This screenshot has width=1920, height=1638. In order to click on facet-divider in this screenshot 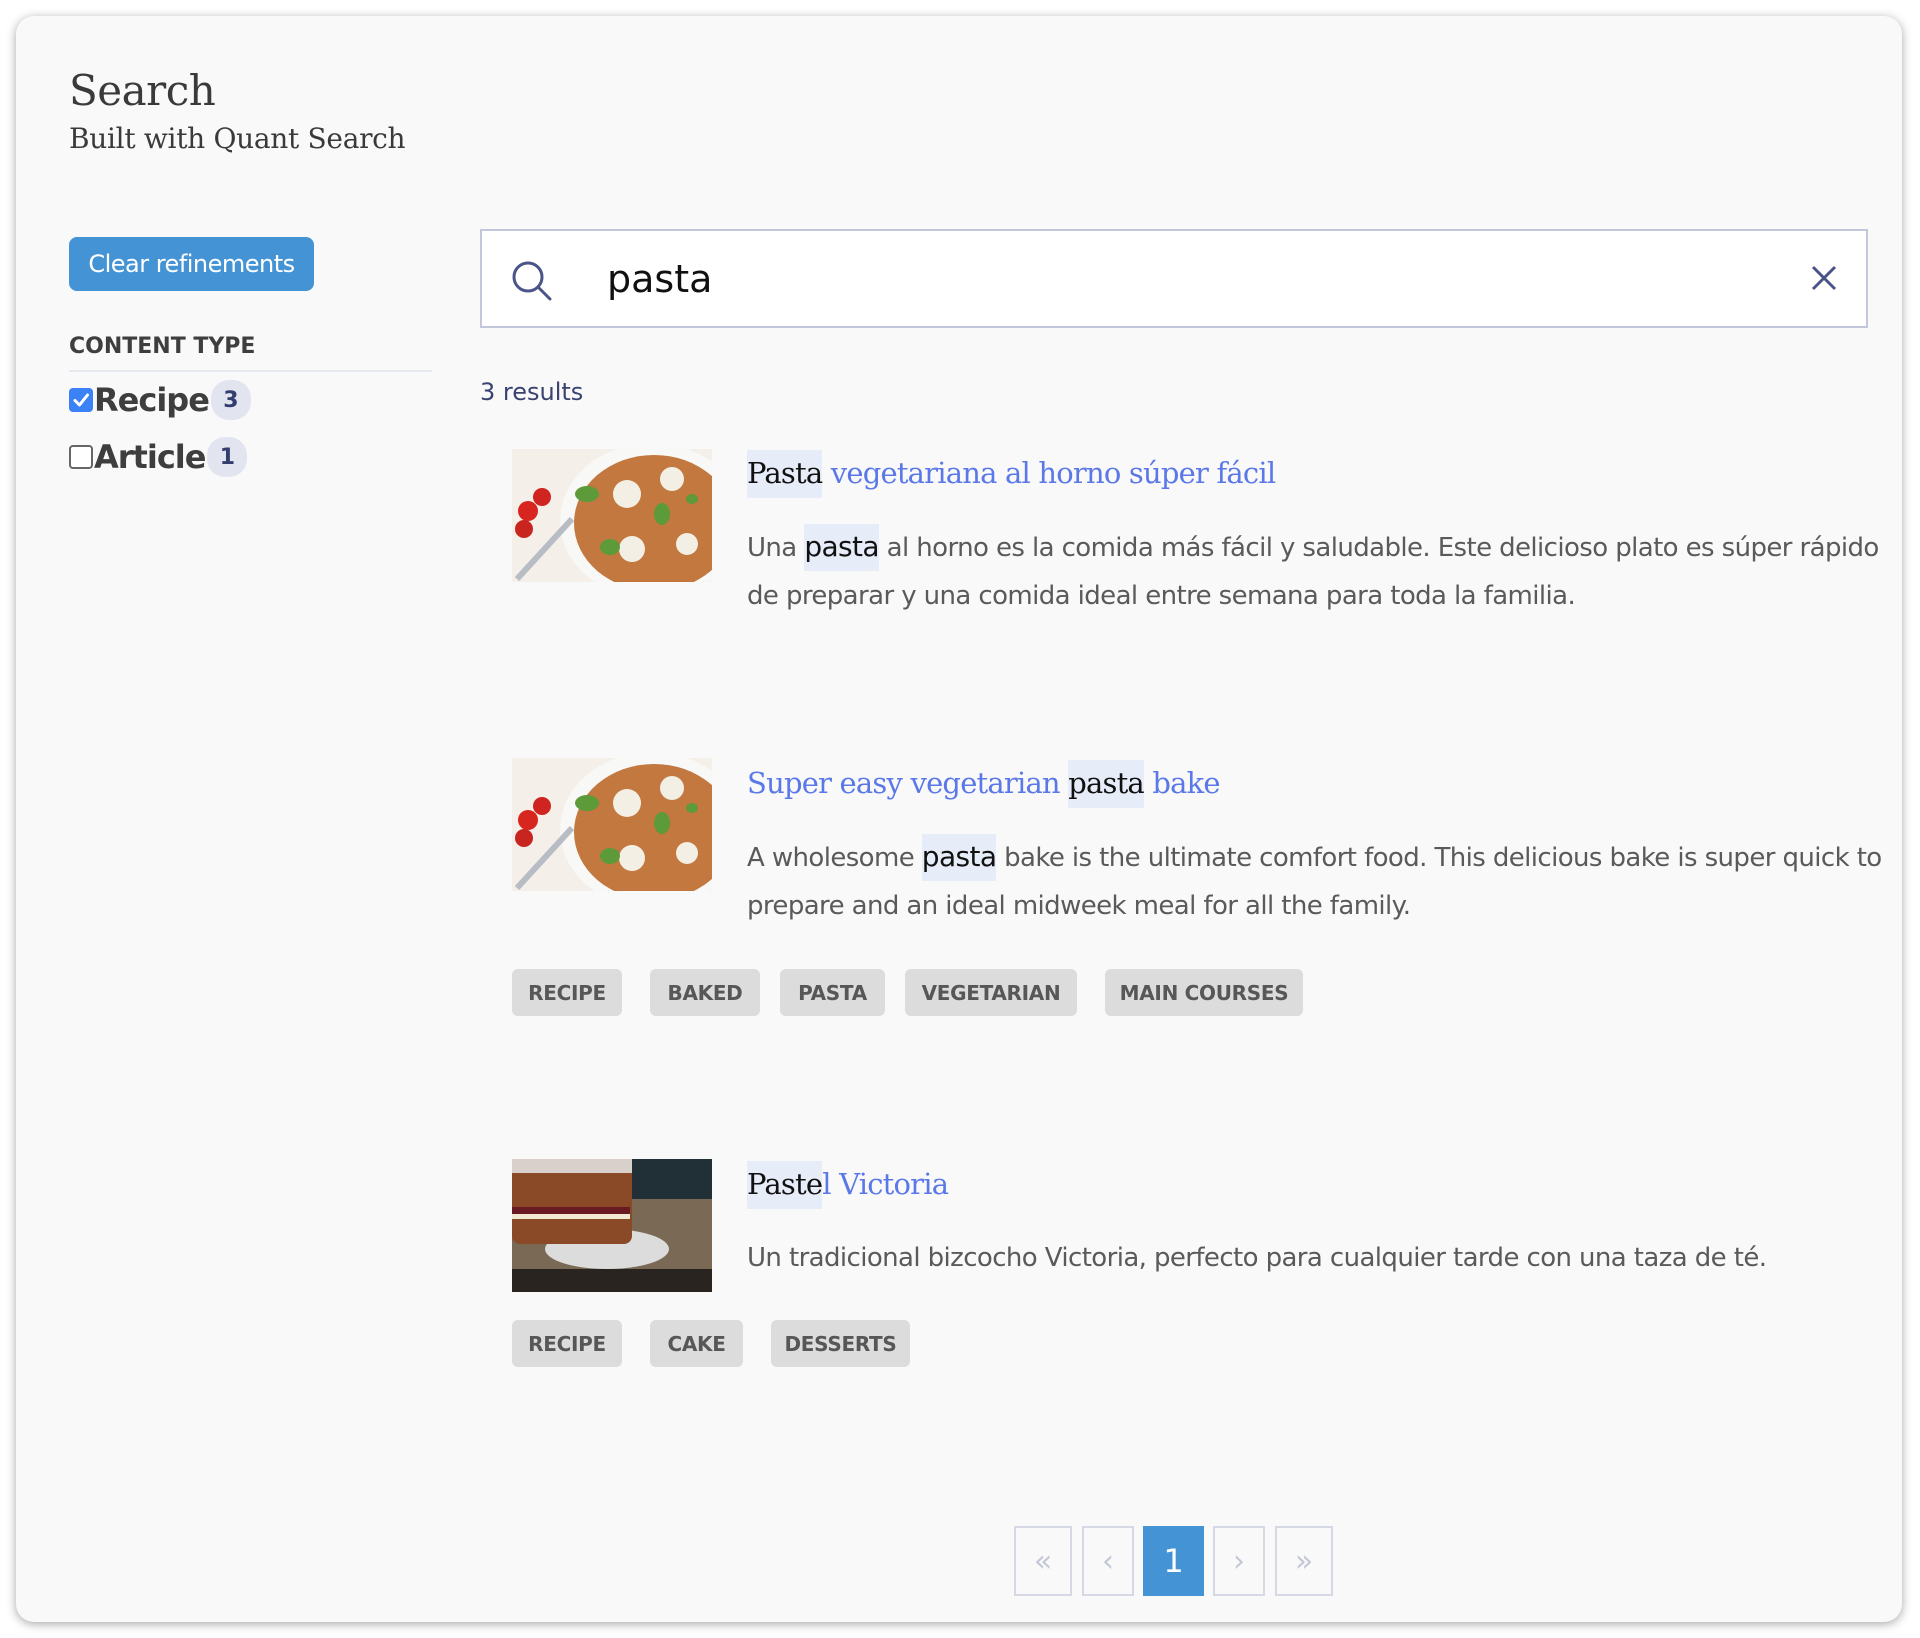, I will do `click(250, 371)`.